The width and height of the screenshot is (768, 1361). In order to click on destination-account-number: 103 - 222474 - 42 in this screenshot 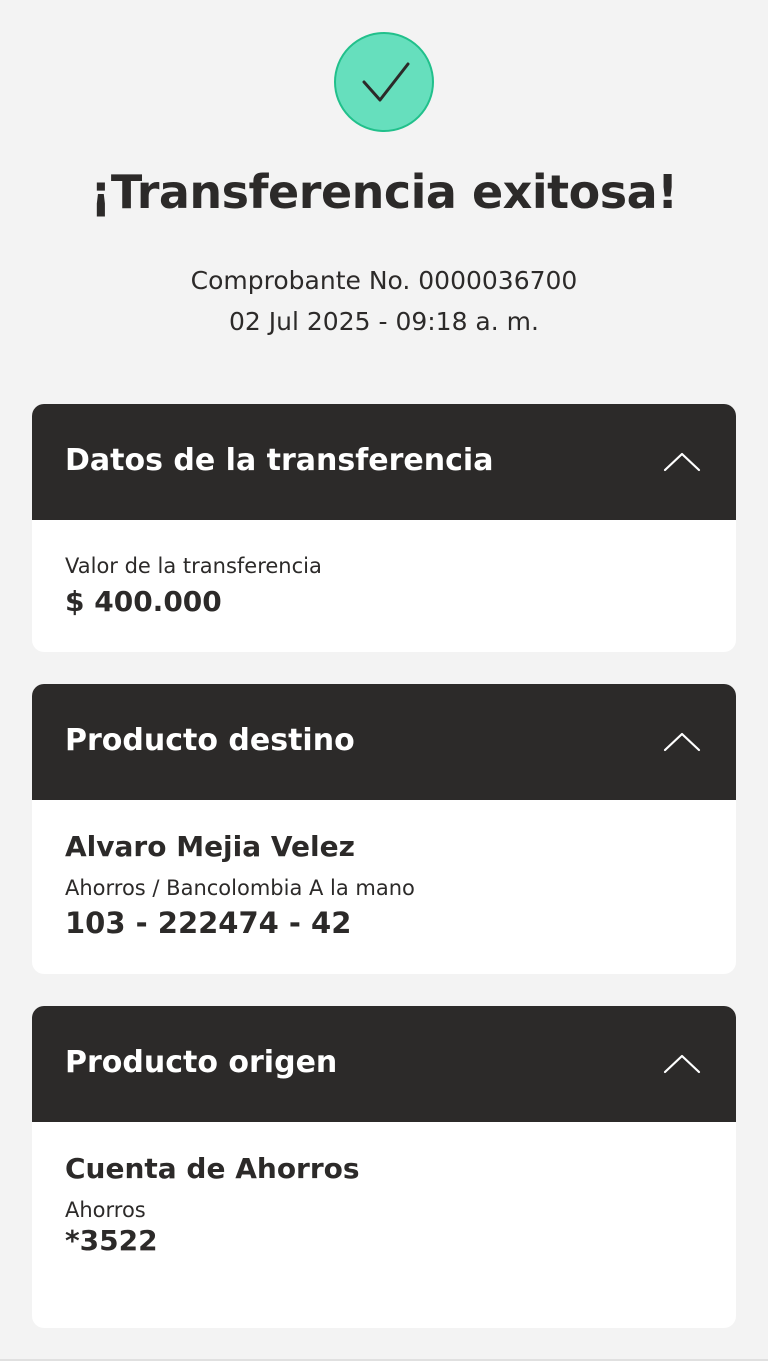, I will do `click(208, 923)`.